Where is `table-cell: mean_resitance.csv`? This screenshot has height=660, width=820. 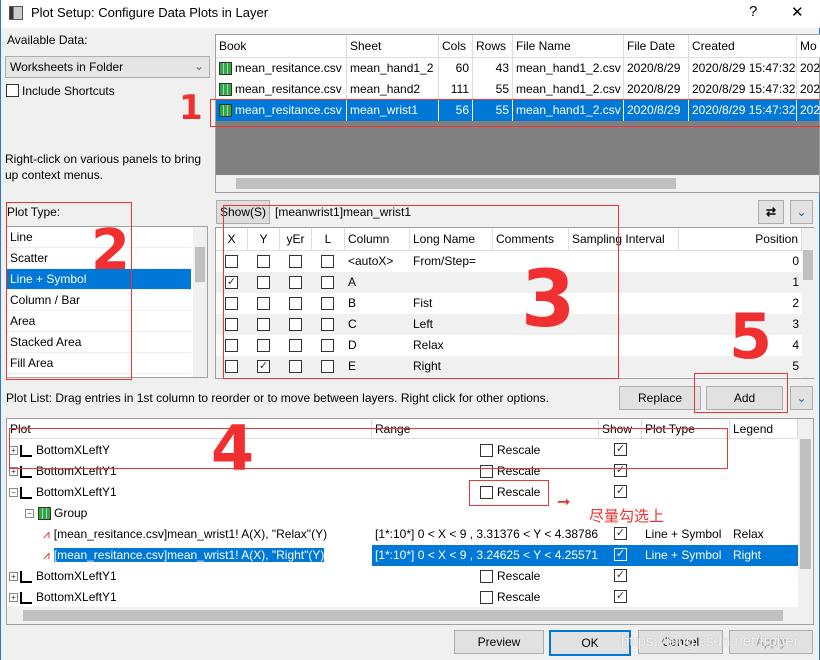 table-cell: mean_resitance.csv is located at coordinates (281, 89).